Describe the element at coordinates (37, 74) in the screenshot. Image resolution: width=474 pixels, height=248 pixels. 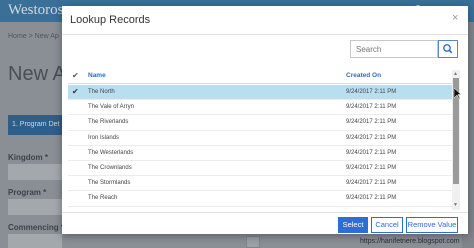
I see `page-title: New A` at that location.